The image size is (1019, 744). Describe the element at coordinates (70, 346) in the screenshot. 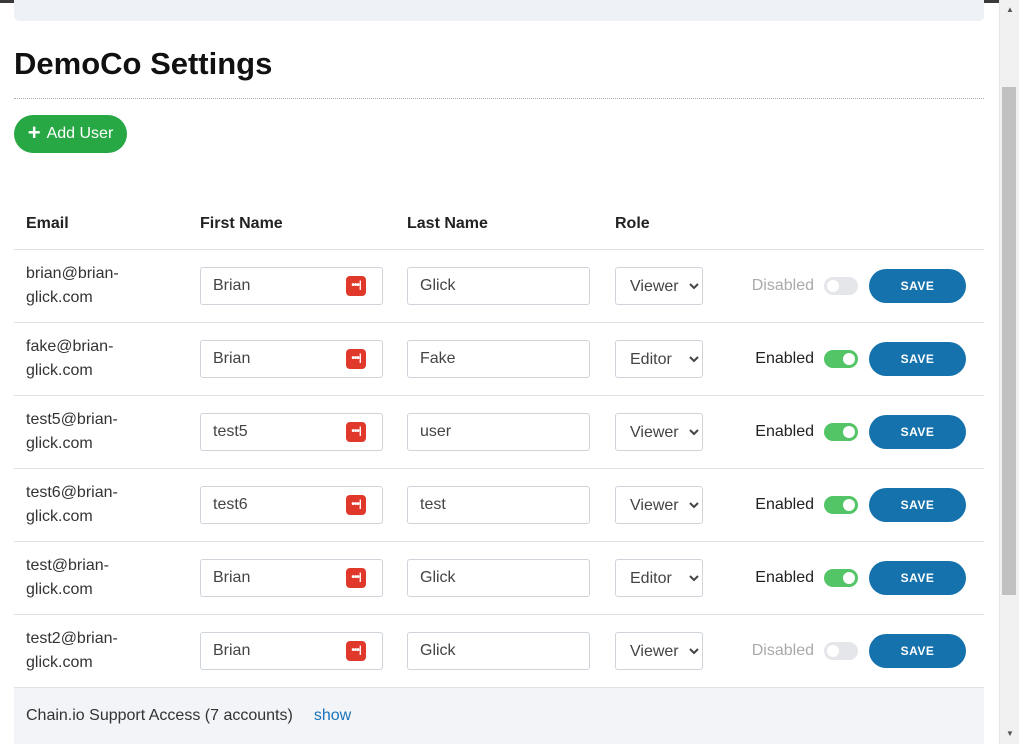

I see `email-text-line1: fake@brian-` at that location.